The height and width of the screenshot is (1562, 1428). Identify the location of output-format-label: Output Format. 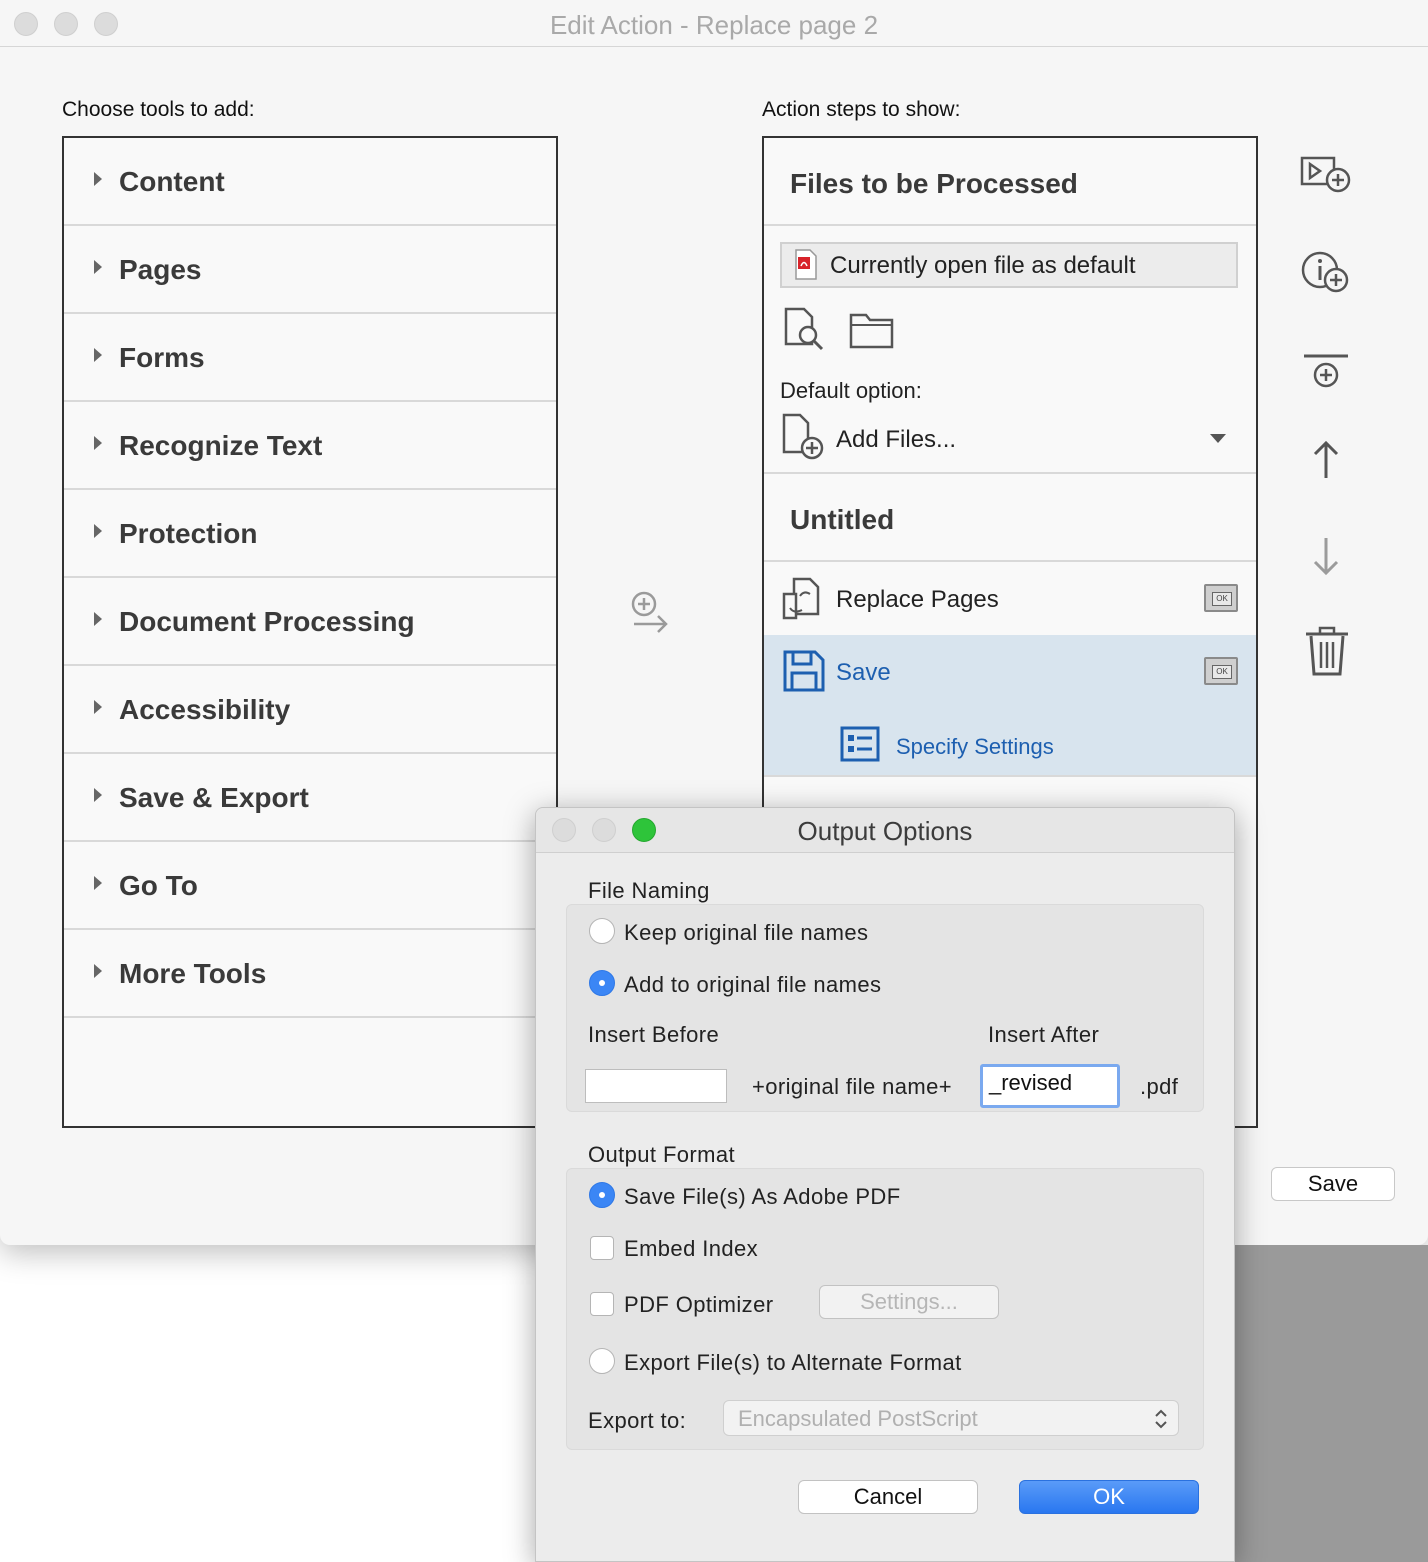
(662, 1154).